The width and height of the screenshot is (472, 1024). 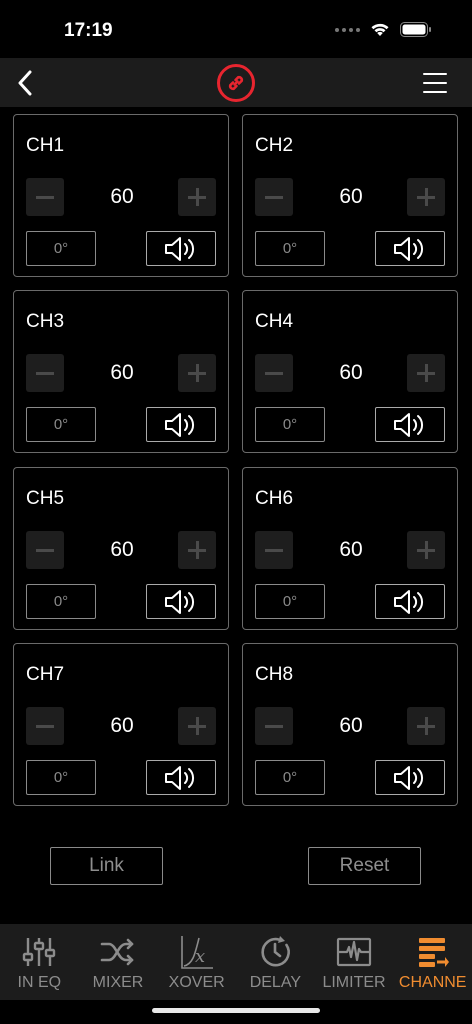 What do you see at coordinates (45, 674) in the screenshot?
I see `channel-name: CH7` at bounding box center [45, 674].